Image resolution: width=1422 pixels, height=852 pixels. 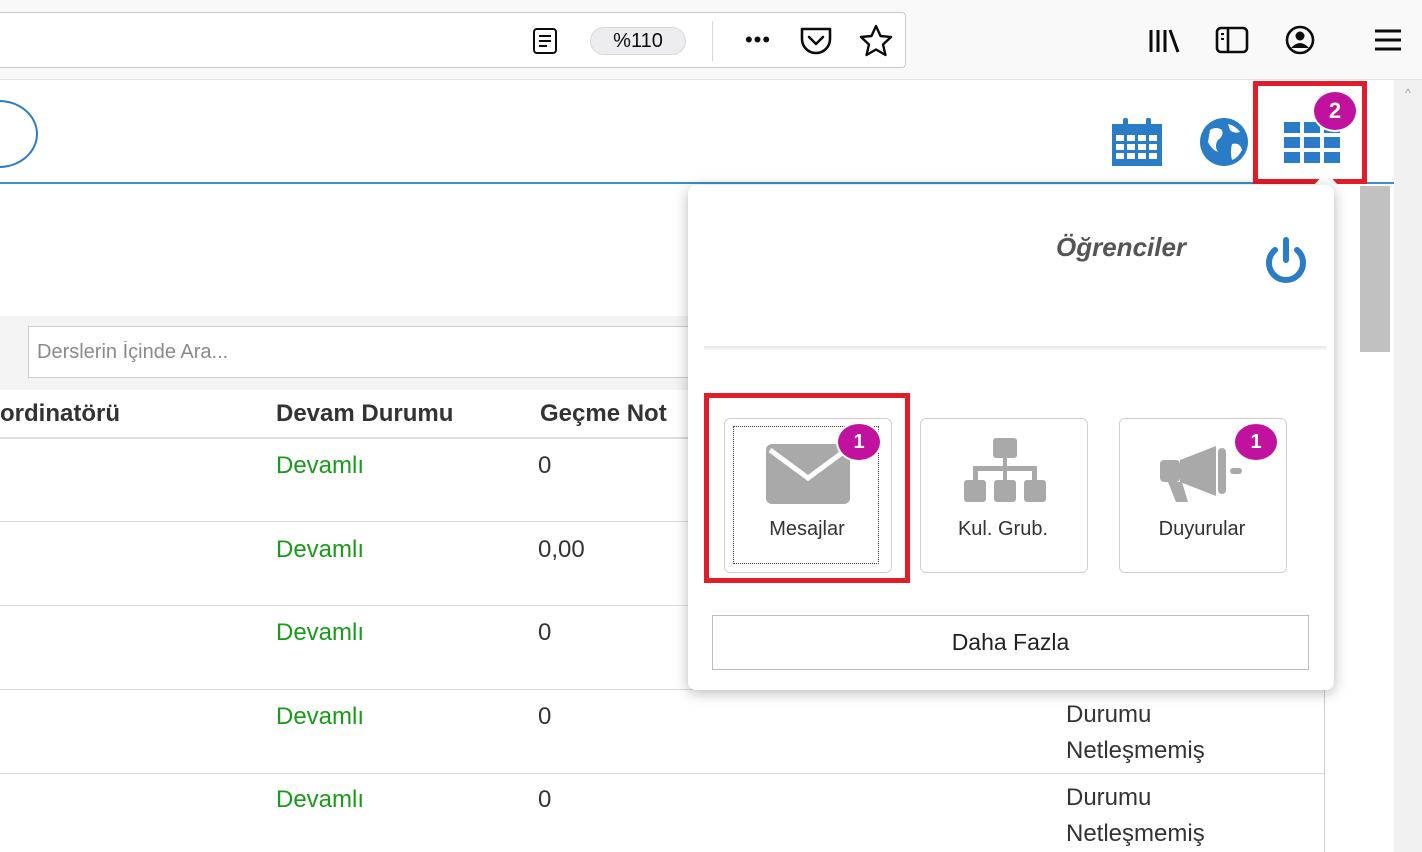 What do you see at coordinates (1408, 466) in the screenshot?
I see `scrollbar-track` at bounding box center [1408, 466].